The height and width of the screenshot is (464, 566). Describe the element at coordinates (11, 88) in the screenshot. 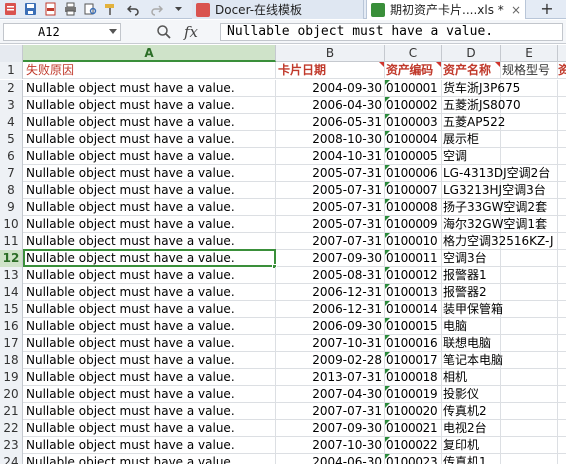

I see `row-header: 2` at that location.